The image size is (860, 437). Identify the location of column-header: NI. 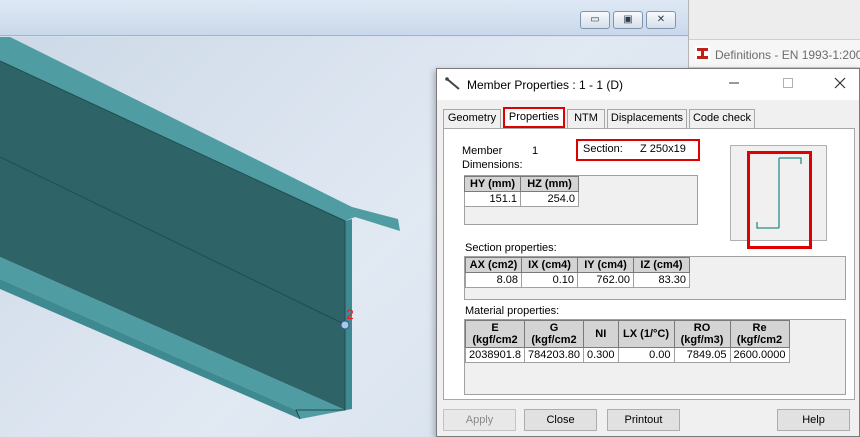
(601, 334).